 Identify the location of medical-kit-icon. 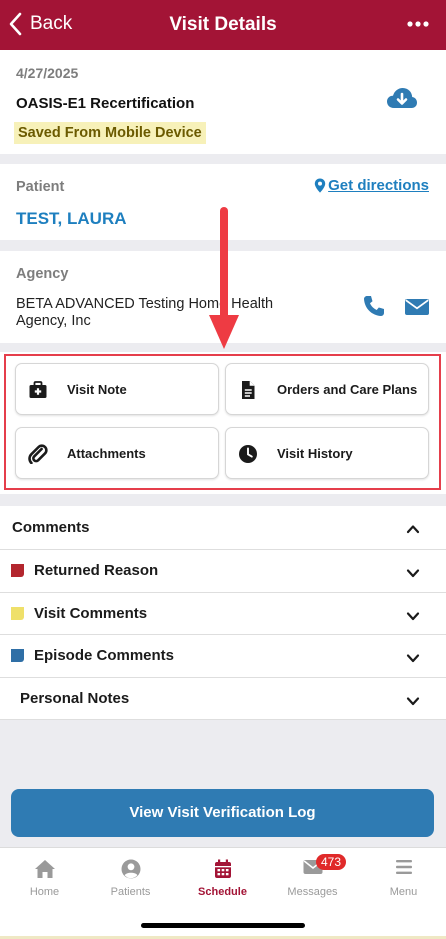
(38, 392).